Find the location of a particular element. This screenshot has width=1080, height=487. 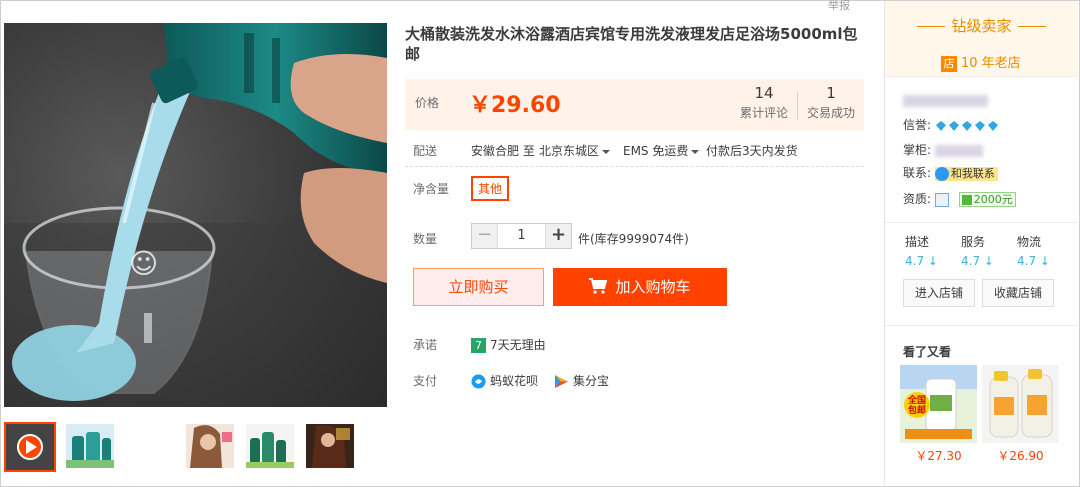

deals-label: 交易成功 is located at coordinates (831, 113).